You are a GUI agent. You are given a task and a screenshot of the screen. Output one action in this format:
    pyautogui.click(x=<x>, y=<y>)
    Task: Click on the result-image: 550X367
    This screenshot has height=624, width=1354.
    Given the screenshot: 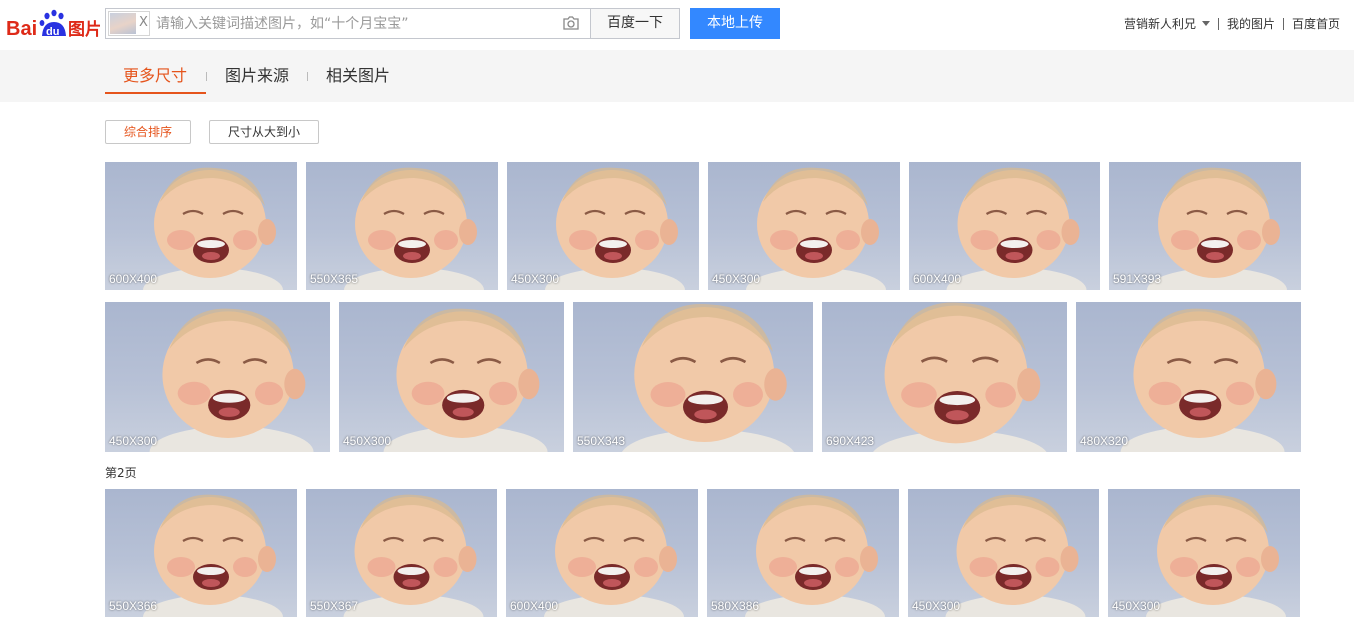 What is the action you would take?
    pyautogui.click(x=401, y=553)
    